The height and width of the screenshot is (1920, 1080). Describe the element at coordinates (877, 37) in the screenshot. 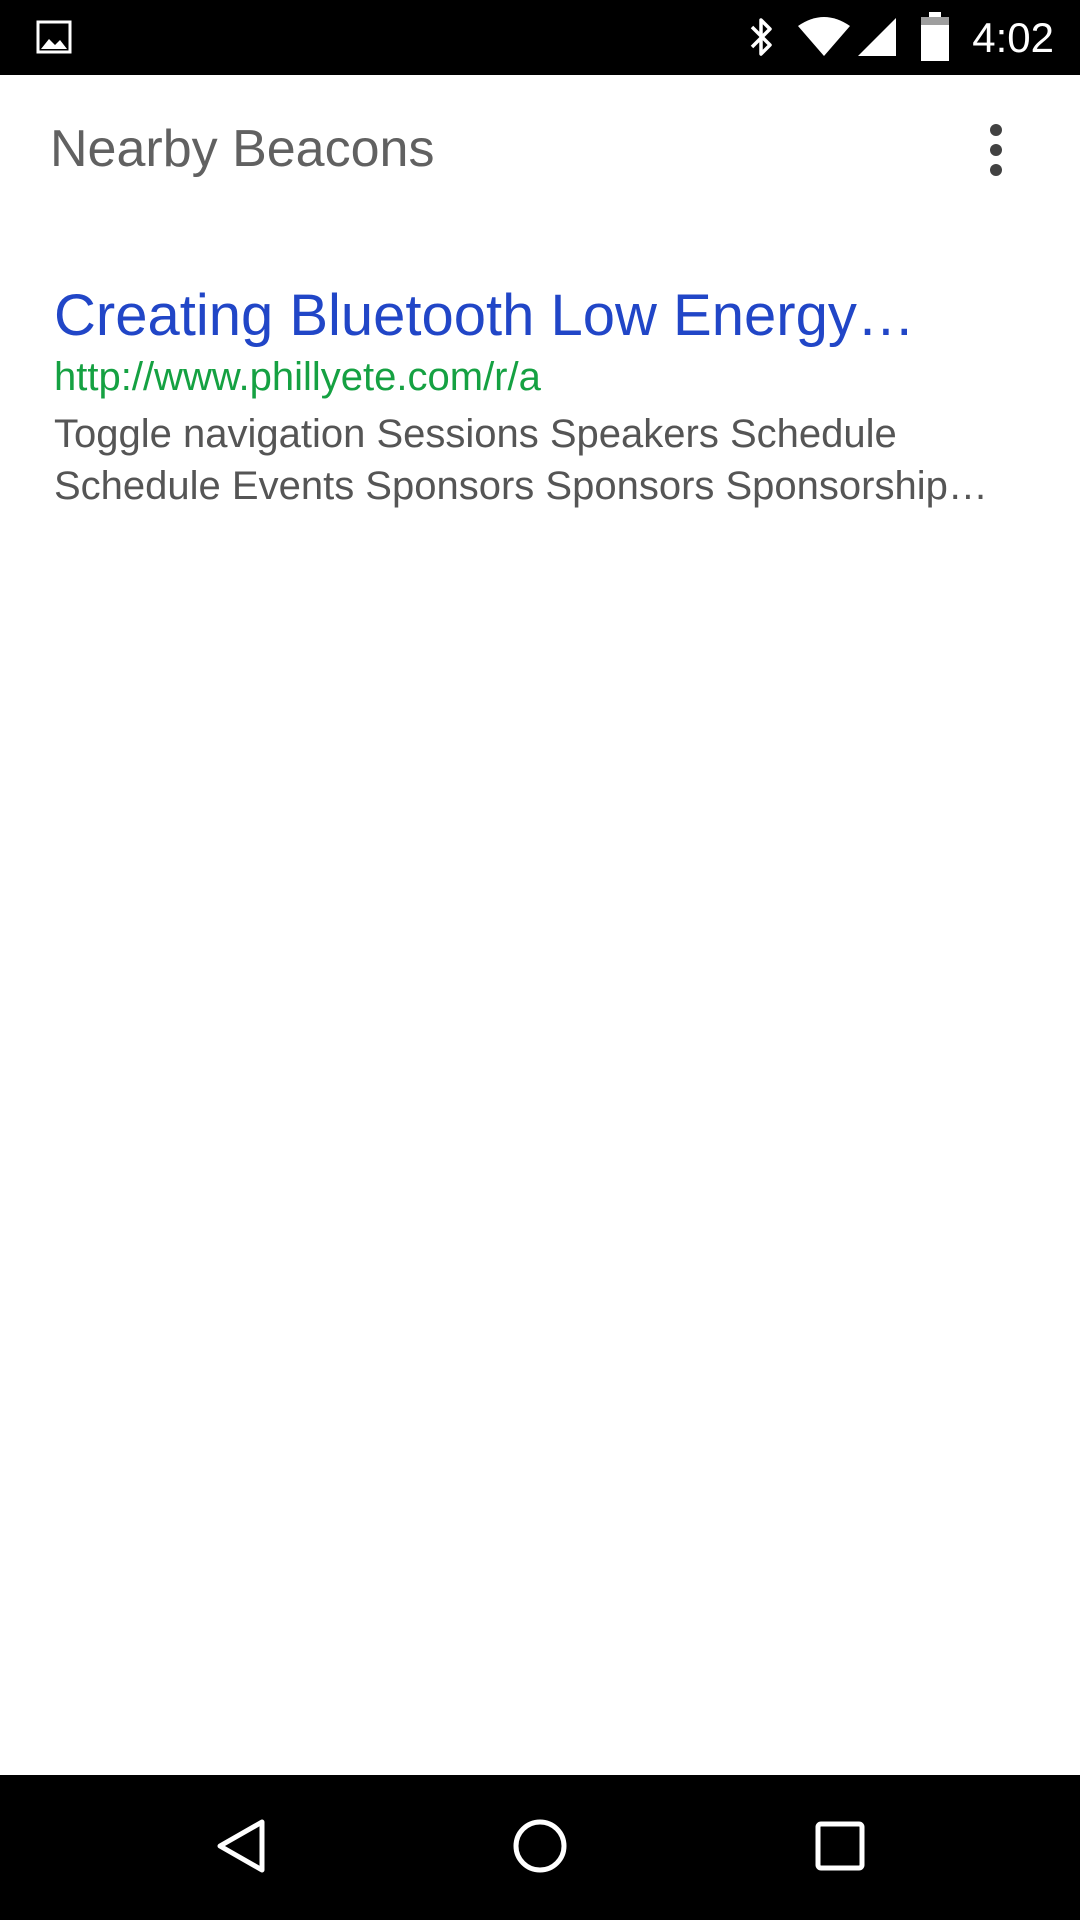

I see `cell-signal-icon` at that location.